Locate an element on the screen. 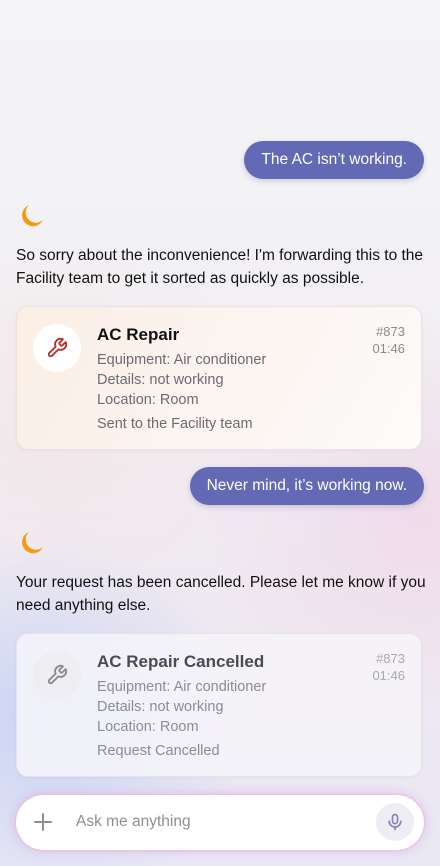 Image resolution: width=440 pixels, height=866 pixels. card-title: AC Repair Cancelled is located at coordinates (181, 661).